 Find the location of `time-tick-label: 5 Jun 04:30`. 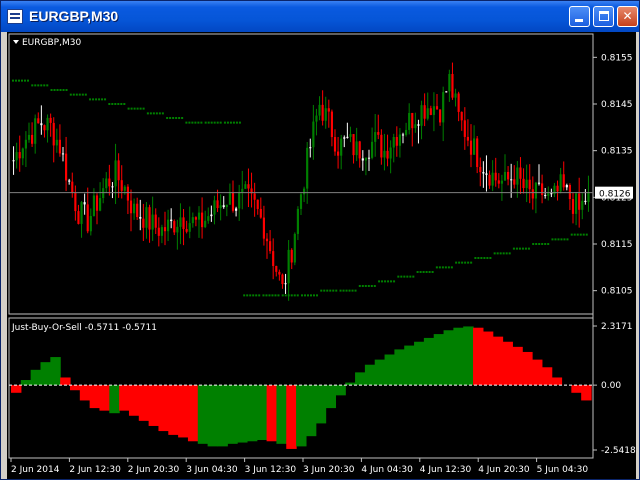

time-tick-label: 5 Jun 04:30 is located at coordinates (563, 470).